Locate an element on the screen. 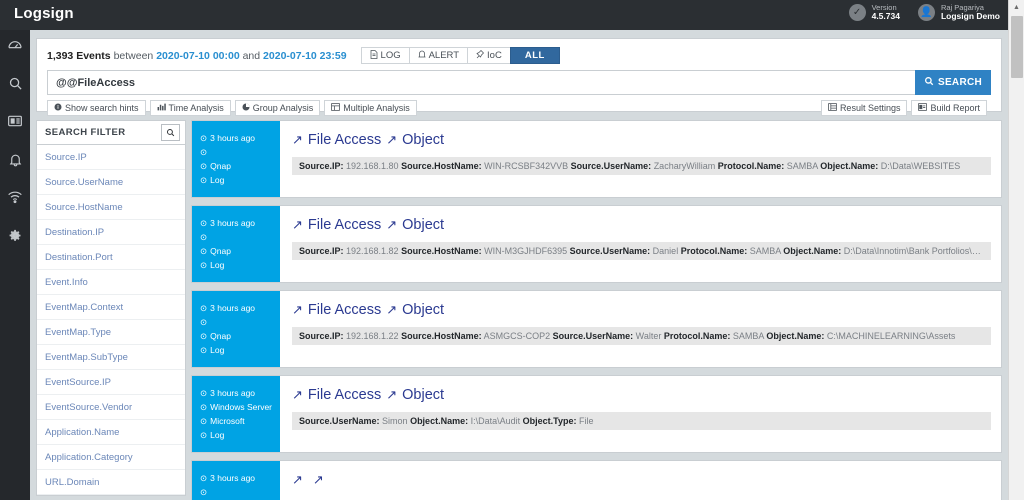 Image resolution: width=1024 pixels, height=500 pixels. filter-item-eventsource-ip: EventSource.IP is located at coordinates (111, 382).